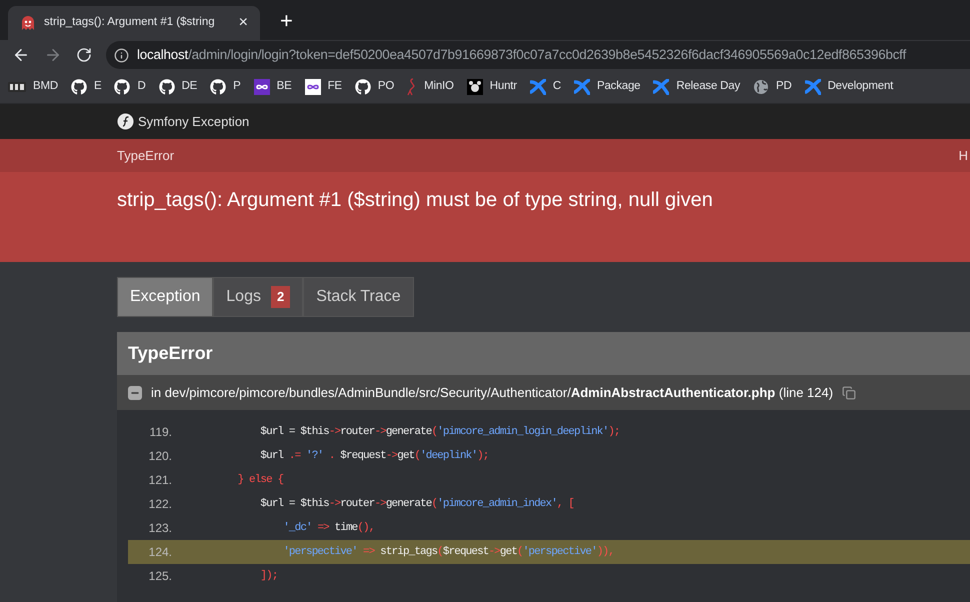 Image resolution: width=970 pixels, height=602 pixels. What do you see at coordinates (416, 504) in the screenshot?
I see `code-text: $url = $this->router->generate('pimcore_admin_index', [` at bounding box center [416, 504].